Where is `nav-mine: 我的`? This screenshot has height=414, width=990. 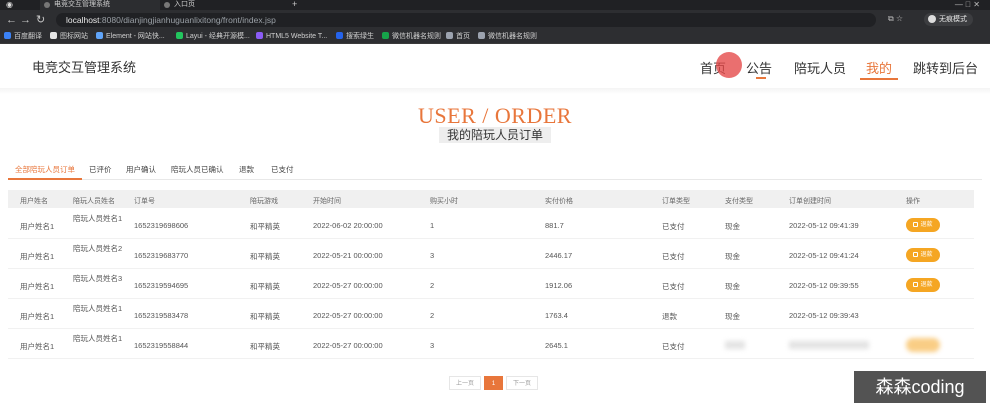 nav-mine: 我的 is located at coordinates (879, 69).